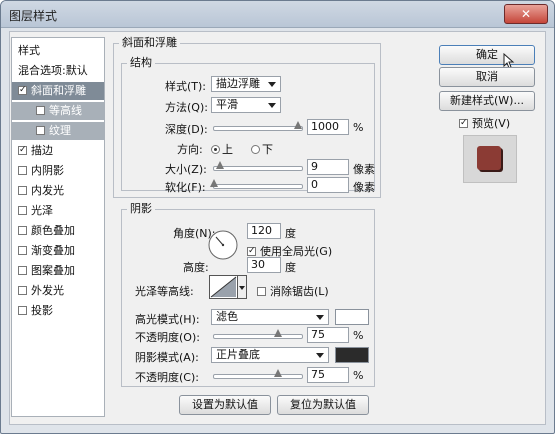 The image size is (557, 436). Describe the element at coordinates (270, 317) in the screenshot. I see `highlight-mode-dropdown: 滤色` at that location.